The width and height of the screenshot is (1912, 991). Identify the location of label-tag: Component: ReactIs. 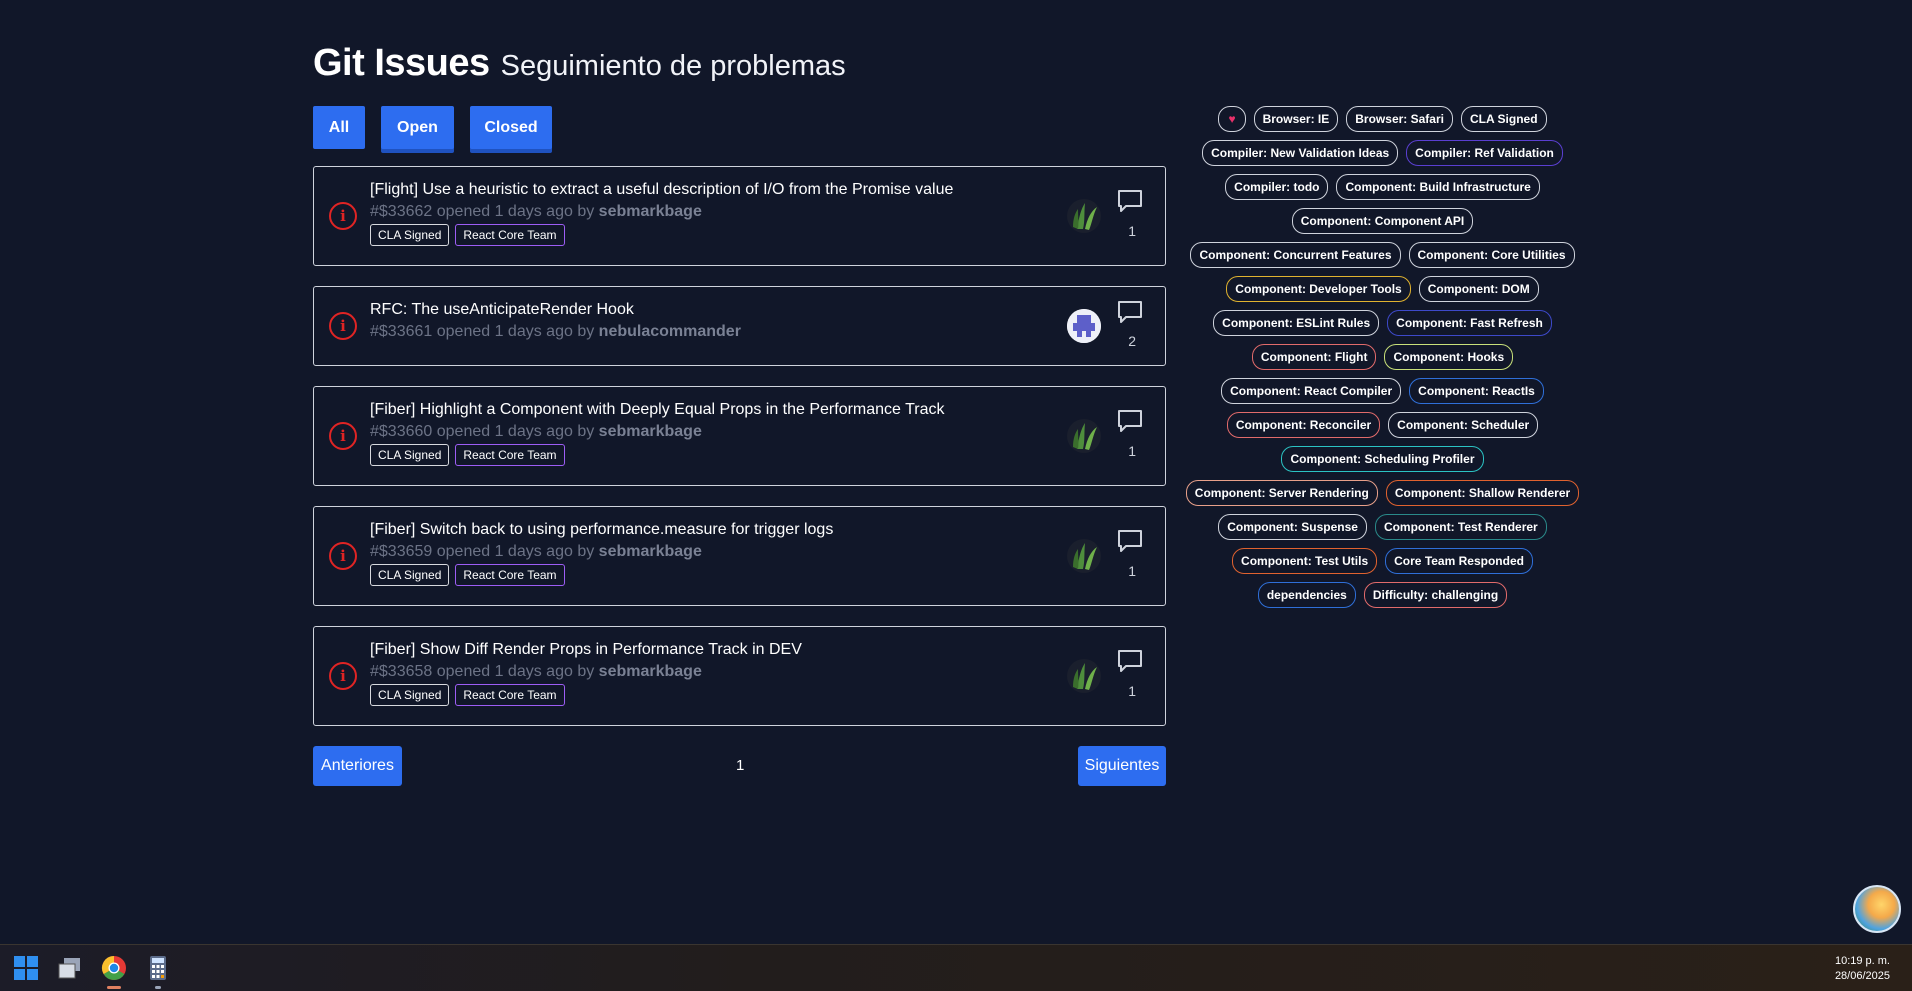
(1476, 391).